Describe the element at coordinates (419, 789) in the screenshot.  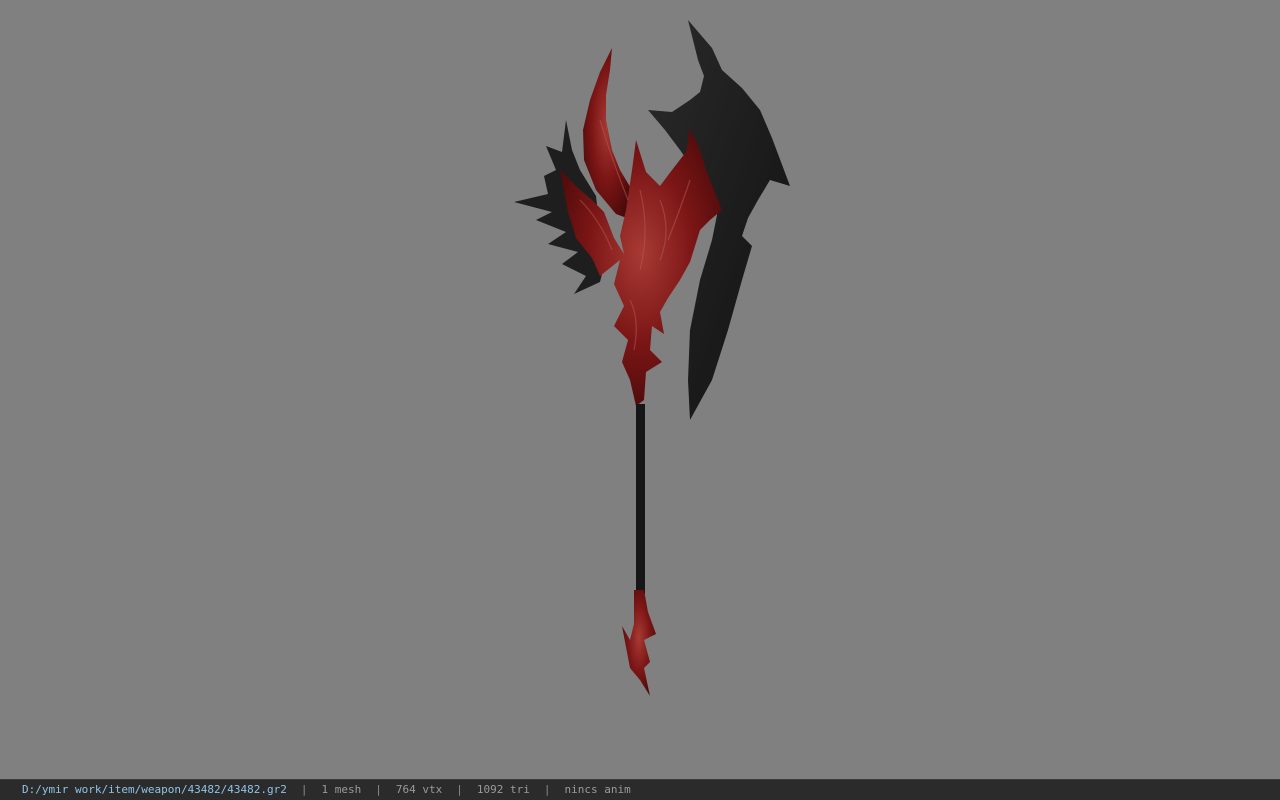
I see `vertex-count: 764 vtx` at that location.